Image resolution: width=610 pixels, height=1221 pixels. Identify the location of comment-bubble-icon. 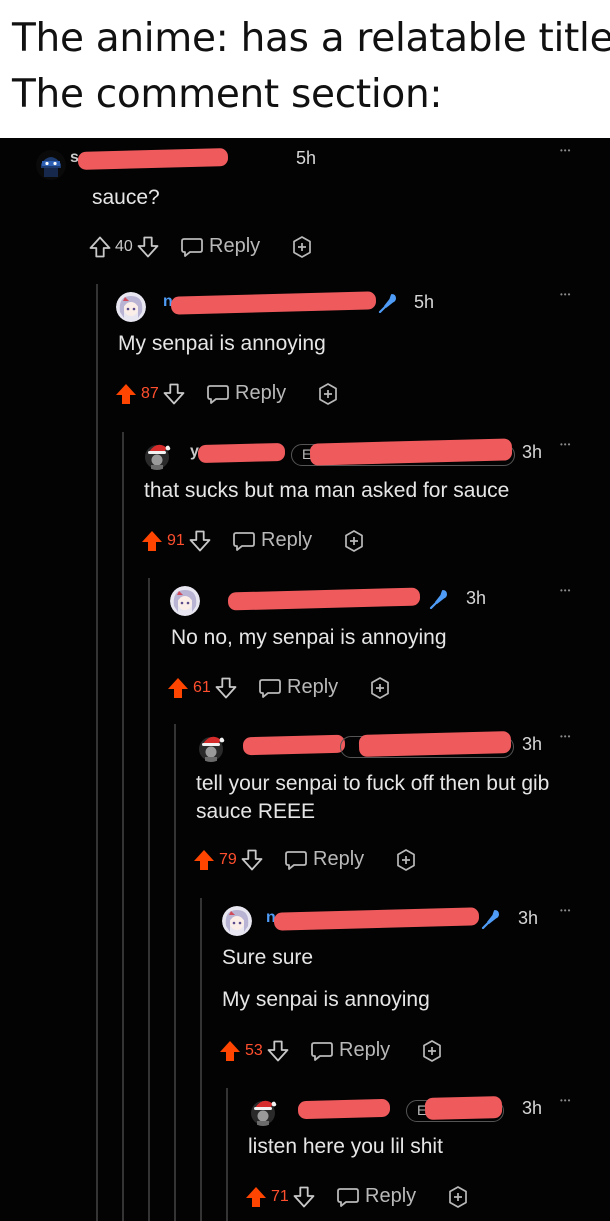
(192, 247).